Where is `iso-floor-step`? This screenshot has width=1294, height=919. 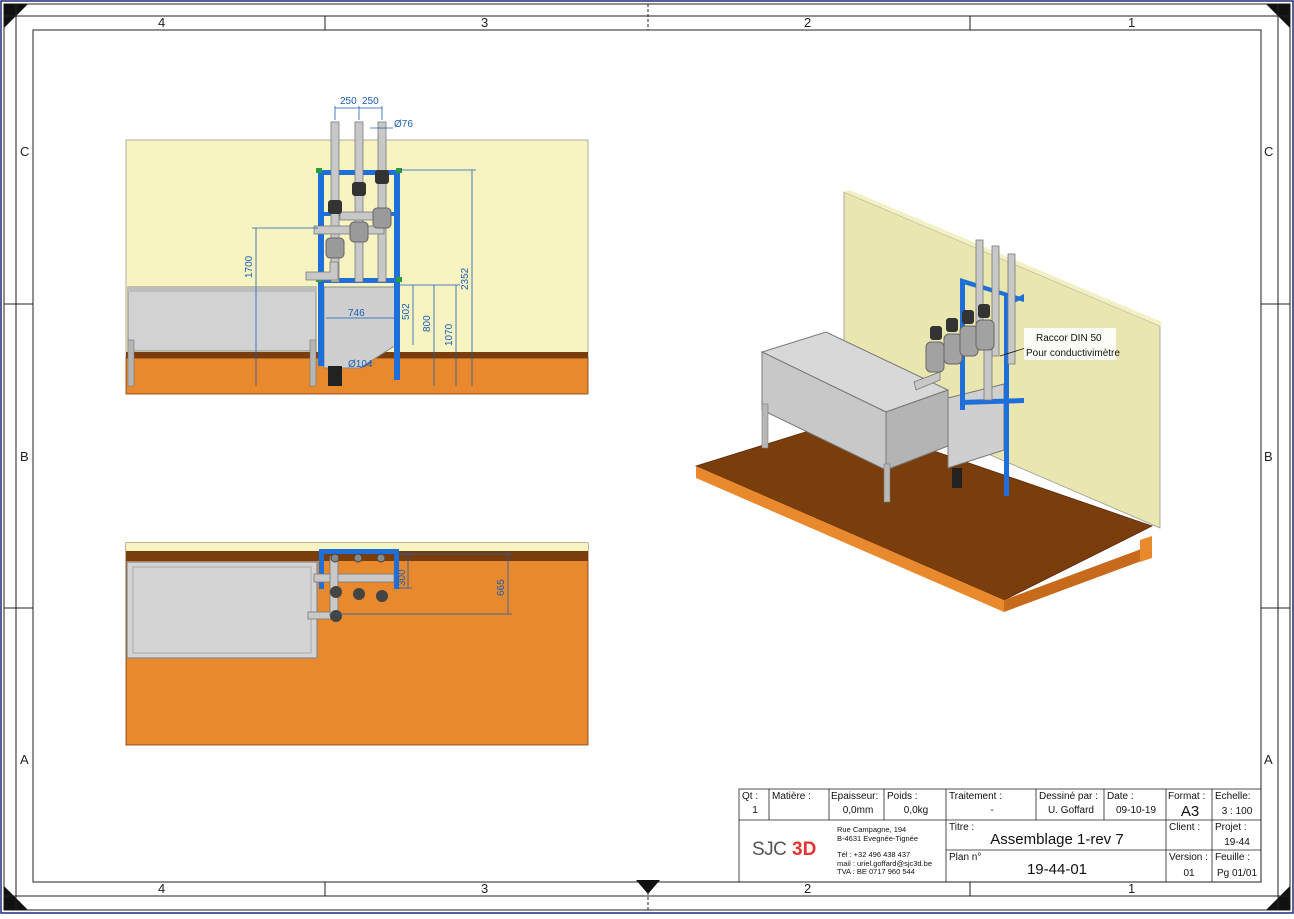
iso-floor-step is located at coordinates (1146, 549).